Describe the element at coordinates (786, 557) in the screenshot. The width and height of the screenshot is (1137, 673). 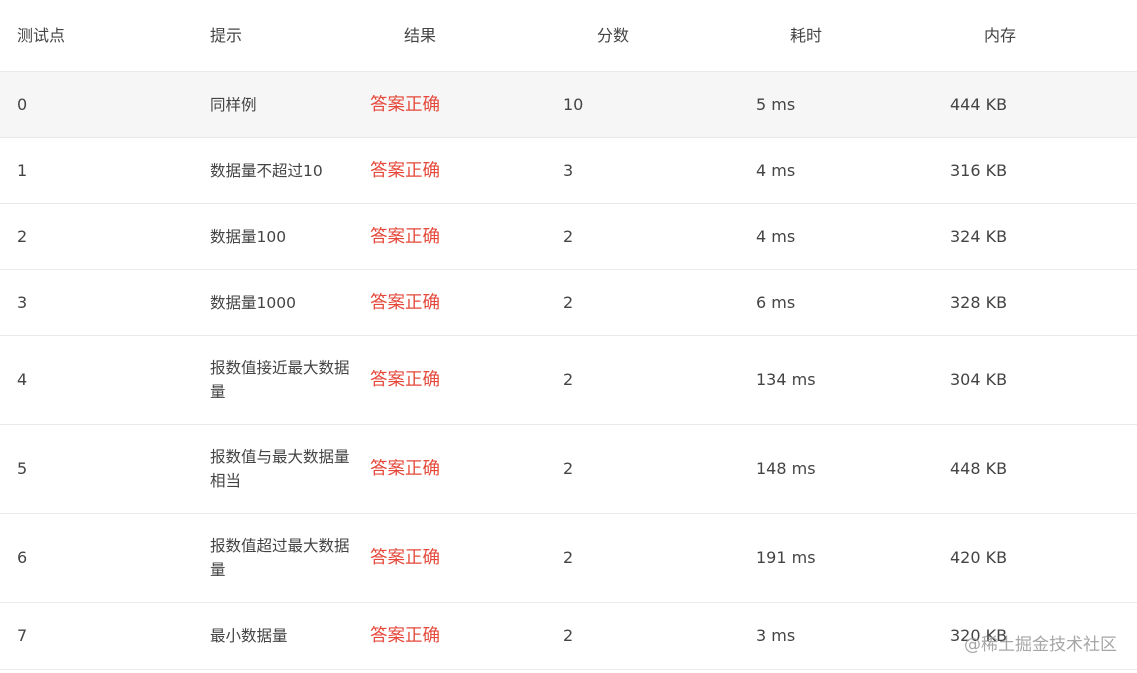
I see `row-time: 191 ms` at that location.